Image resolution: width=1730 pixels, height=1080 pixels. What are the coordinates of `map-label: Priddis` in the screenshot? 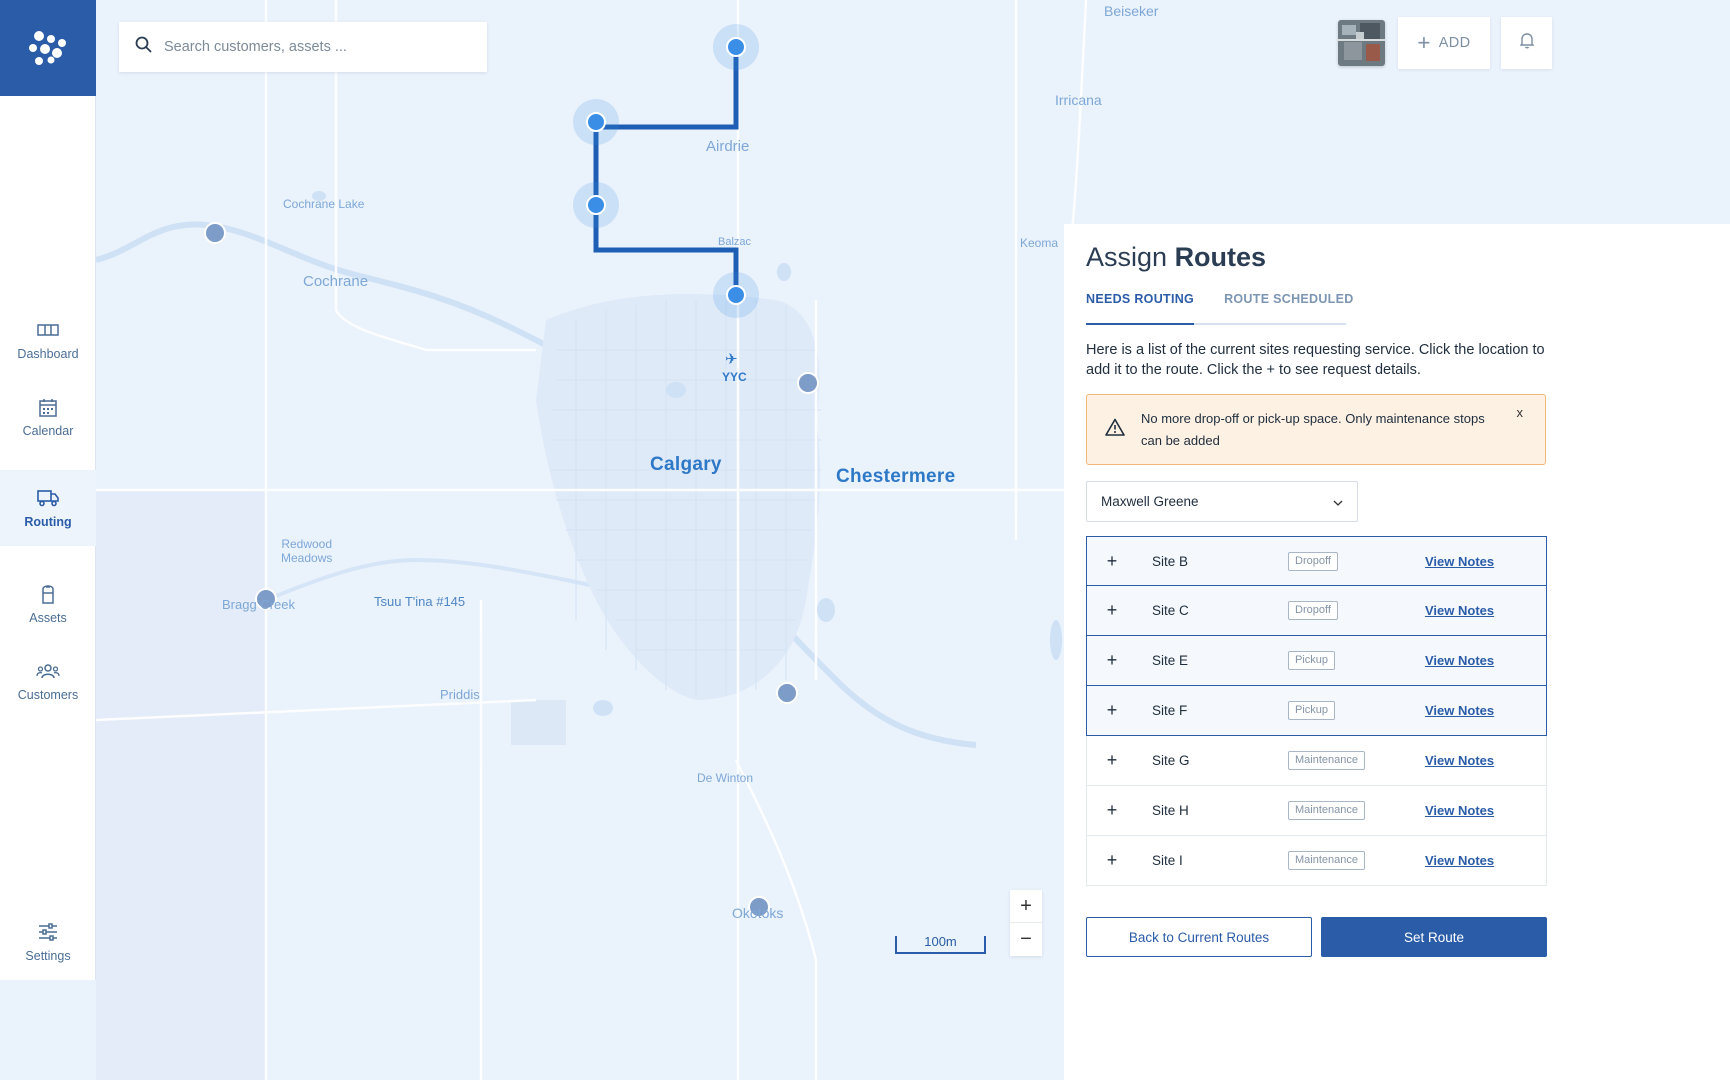 It's located at (460, 694).